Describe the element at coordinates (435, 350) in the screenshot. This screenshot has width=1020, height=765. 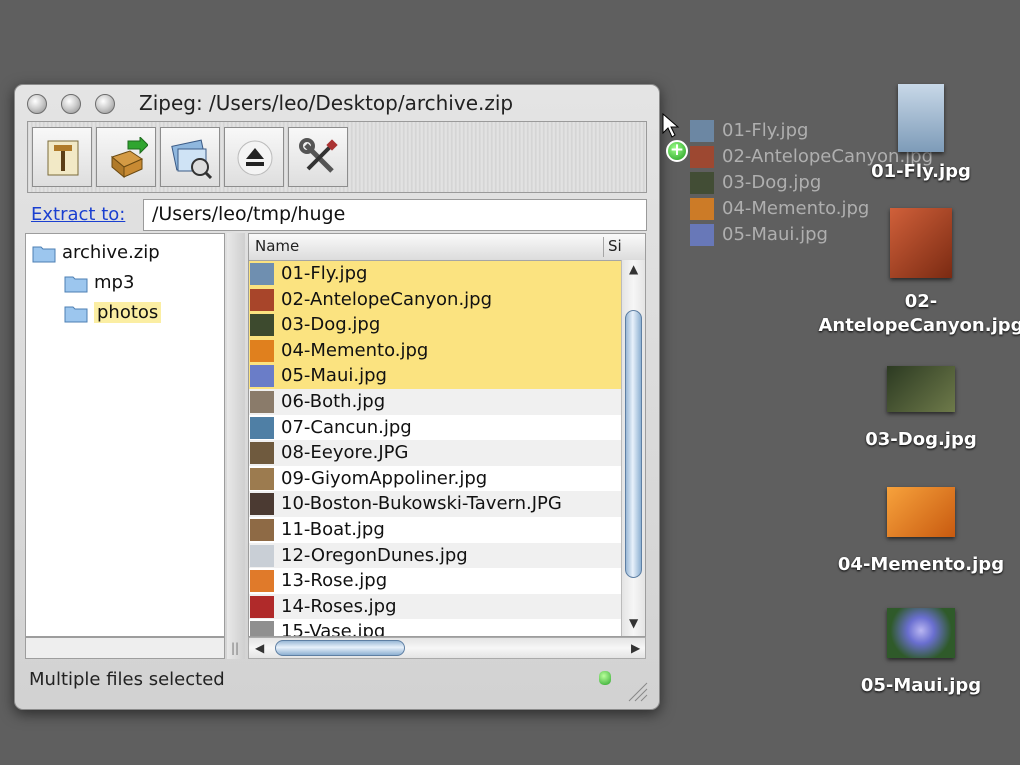
I see `file-row: 04-Memento.jpg` at that location.